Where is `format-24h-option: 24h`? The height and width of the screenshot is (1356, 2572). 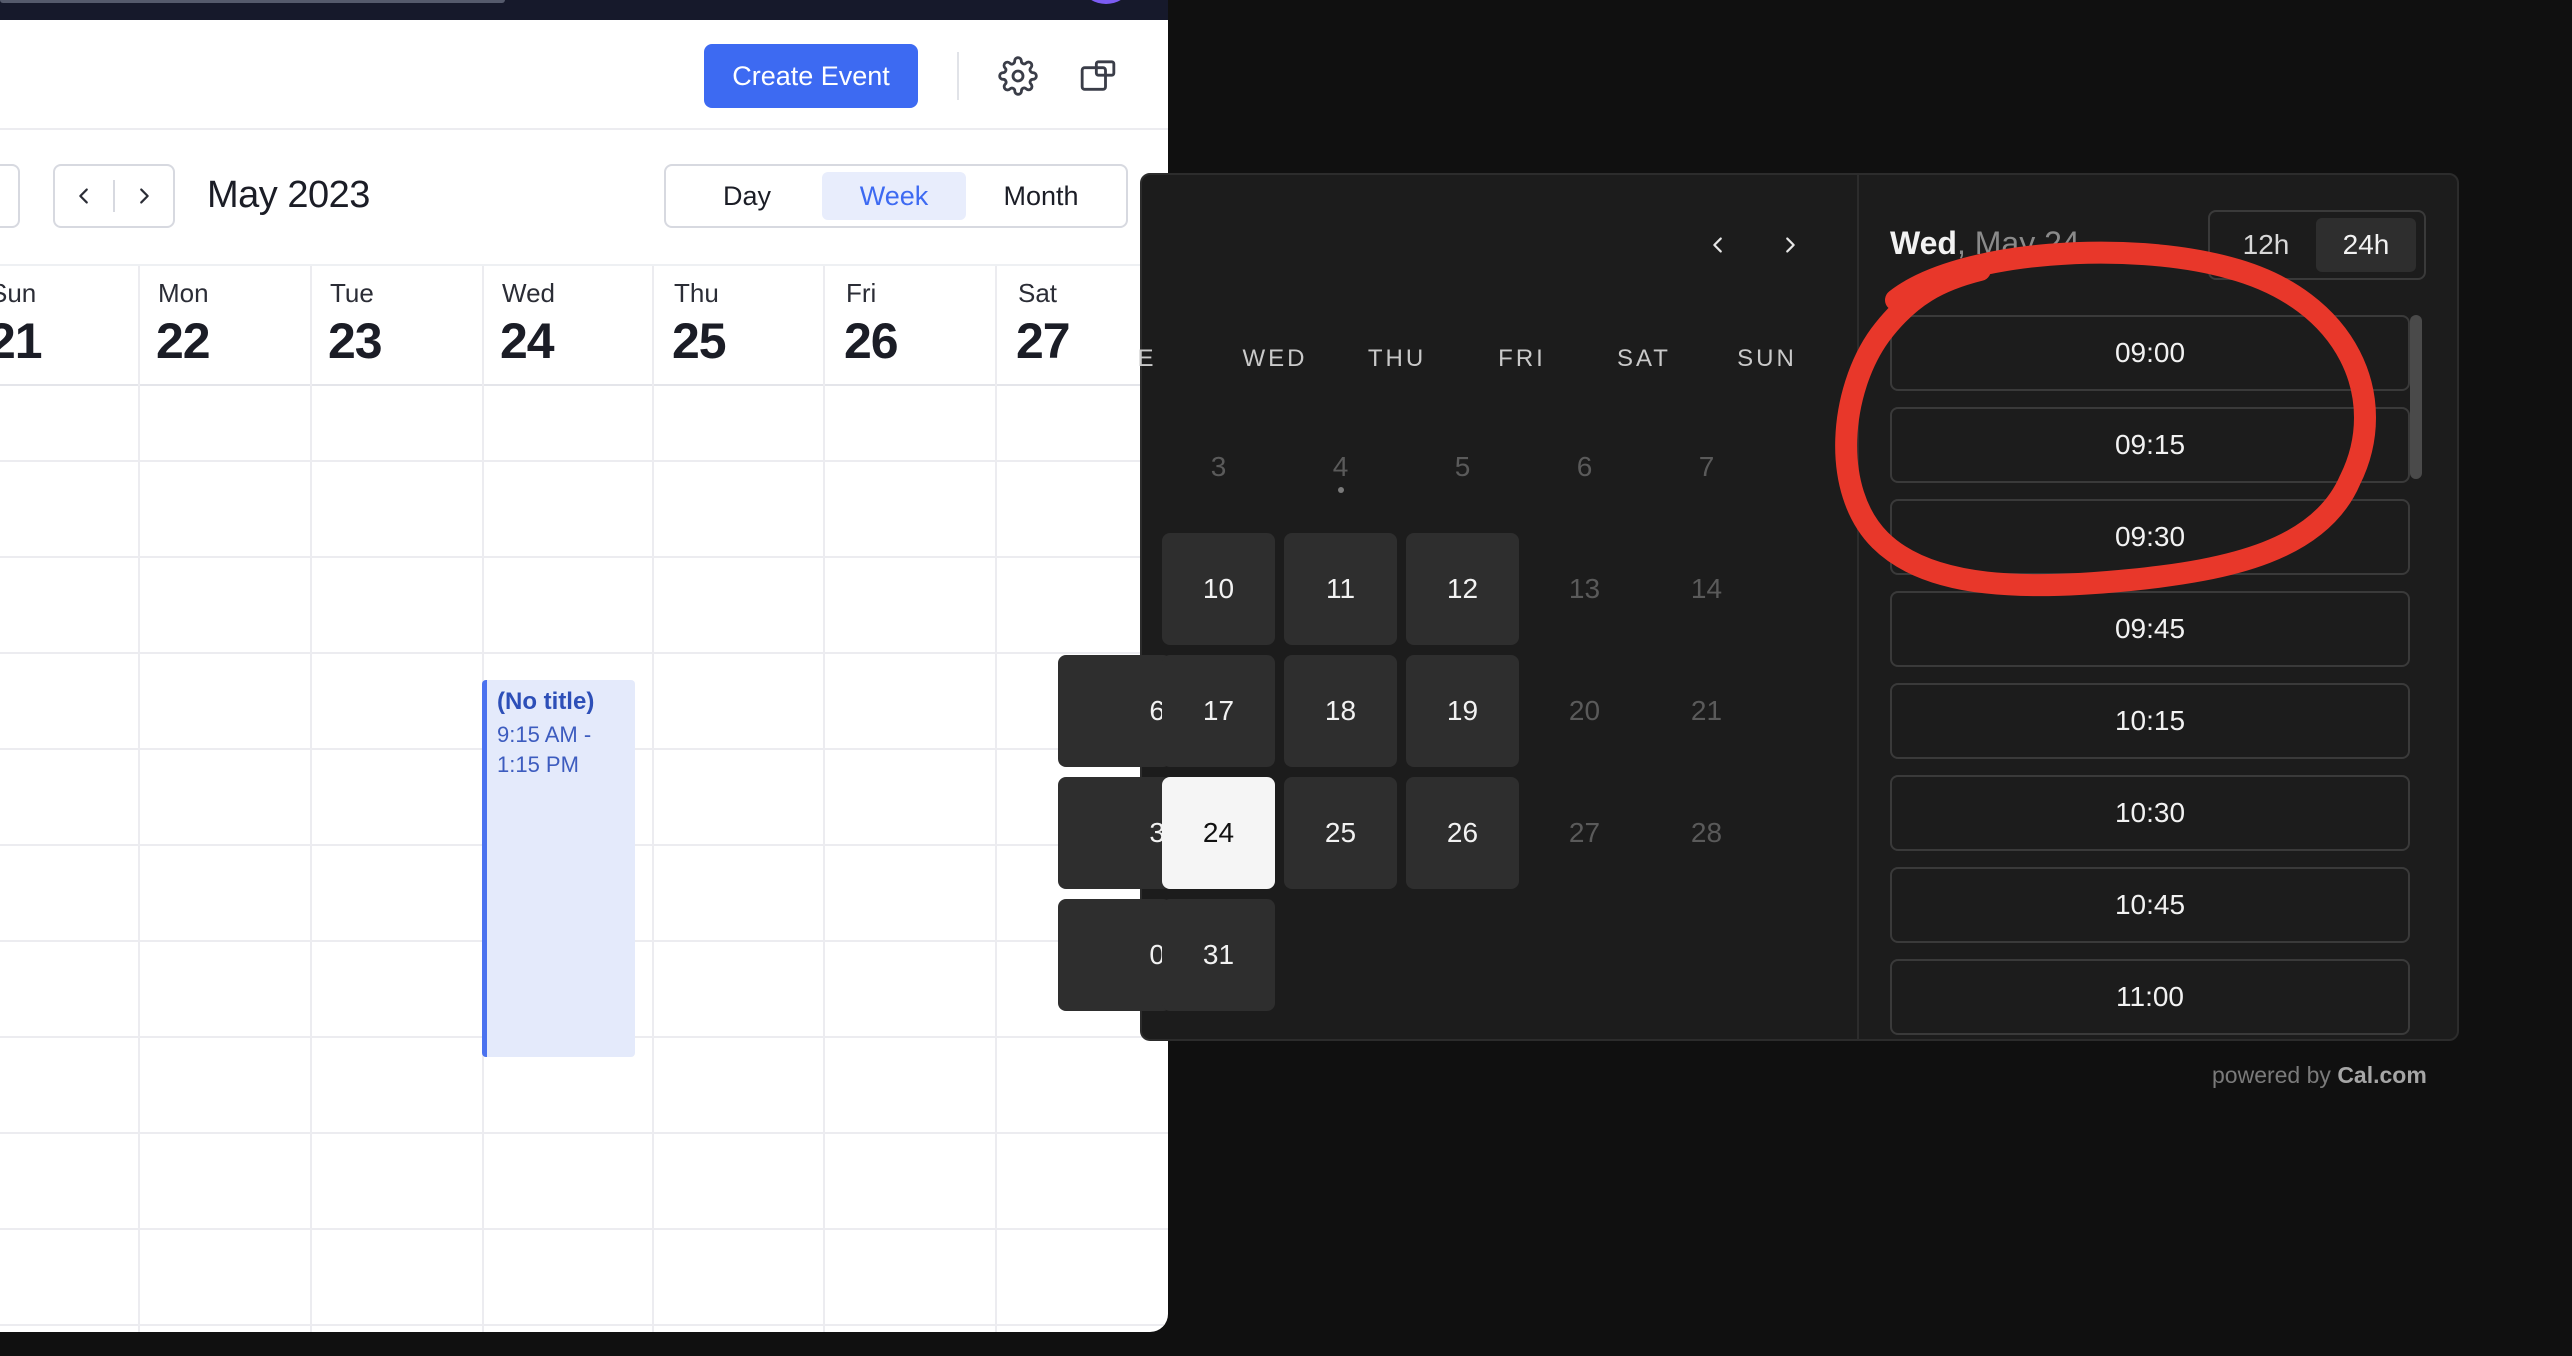 format-24h-option: 24h is located at coordinates (2366, 245).